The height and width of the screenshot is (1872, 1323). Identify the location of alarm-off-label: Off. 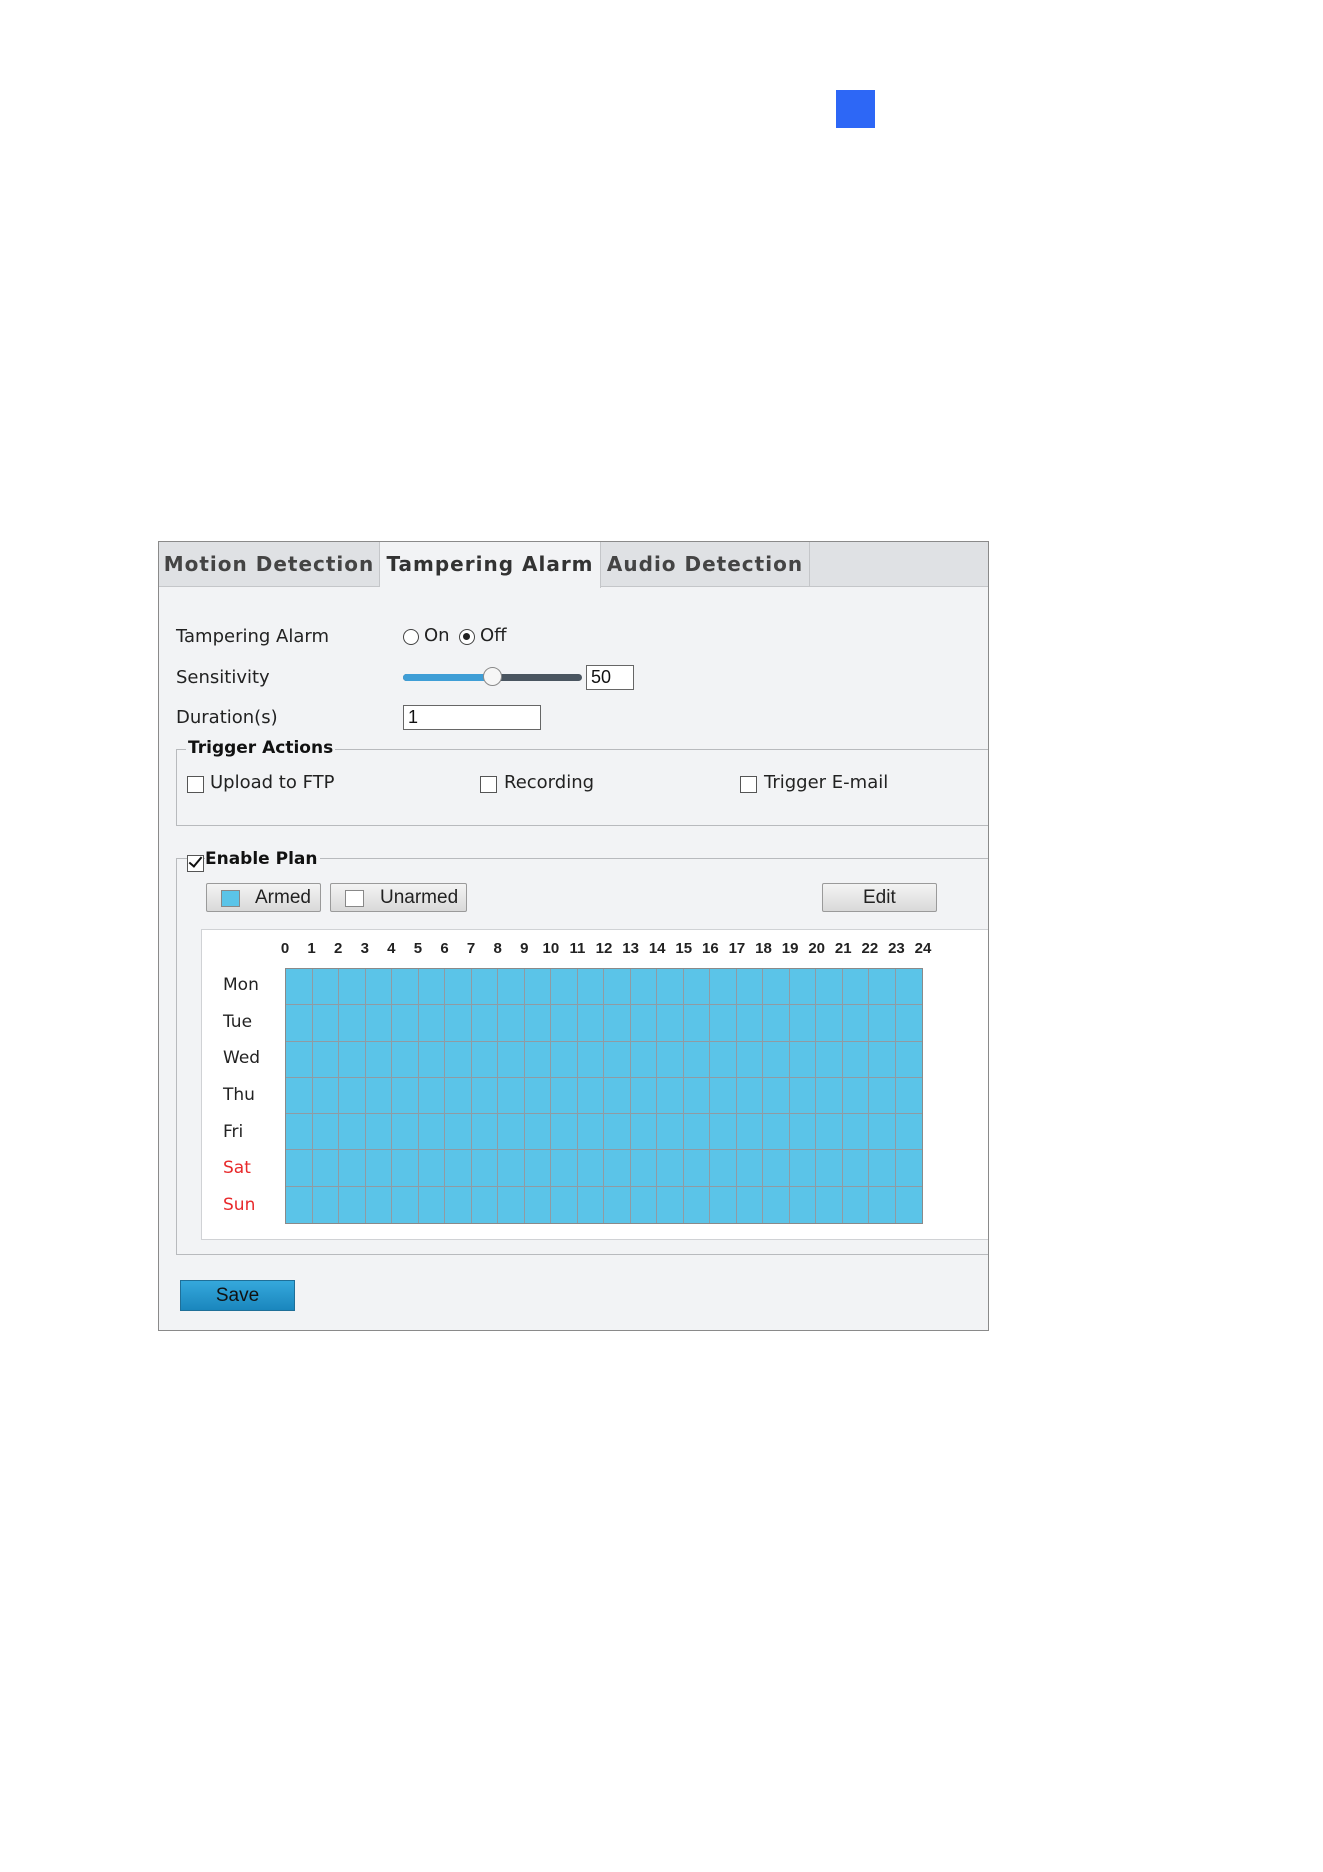
(493, 635).